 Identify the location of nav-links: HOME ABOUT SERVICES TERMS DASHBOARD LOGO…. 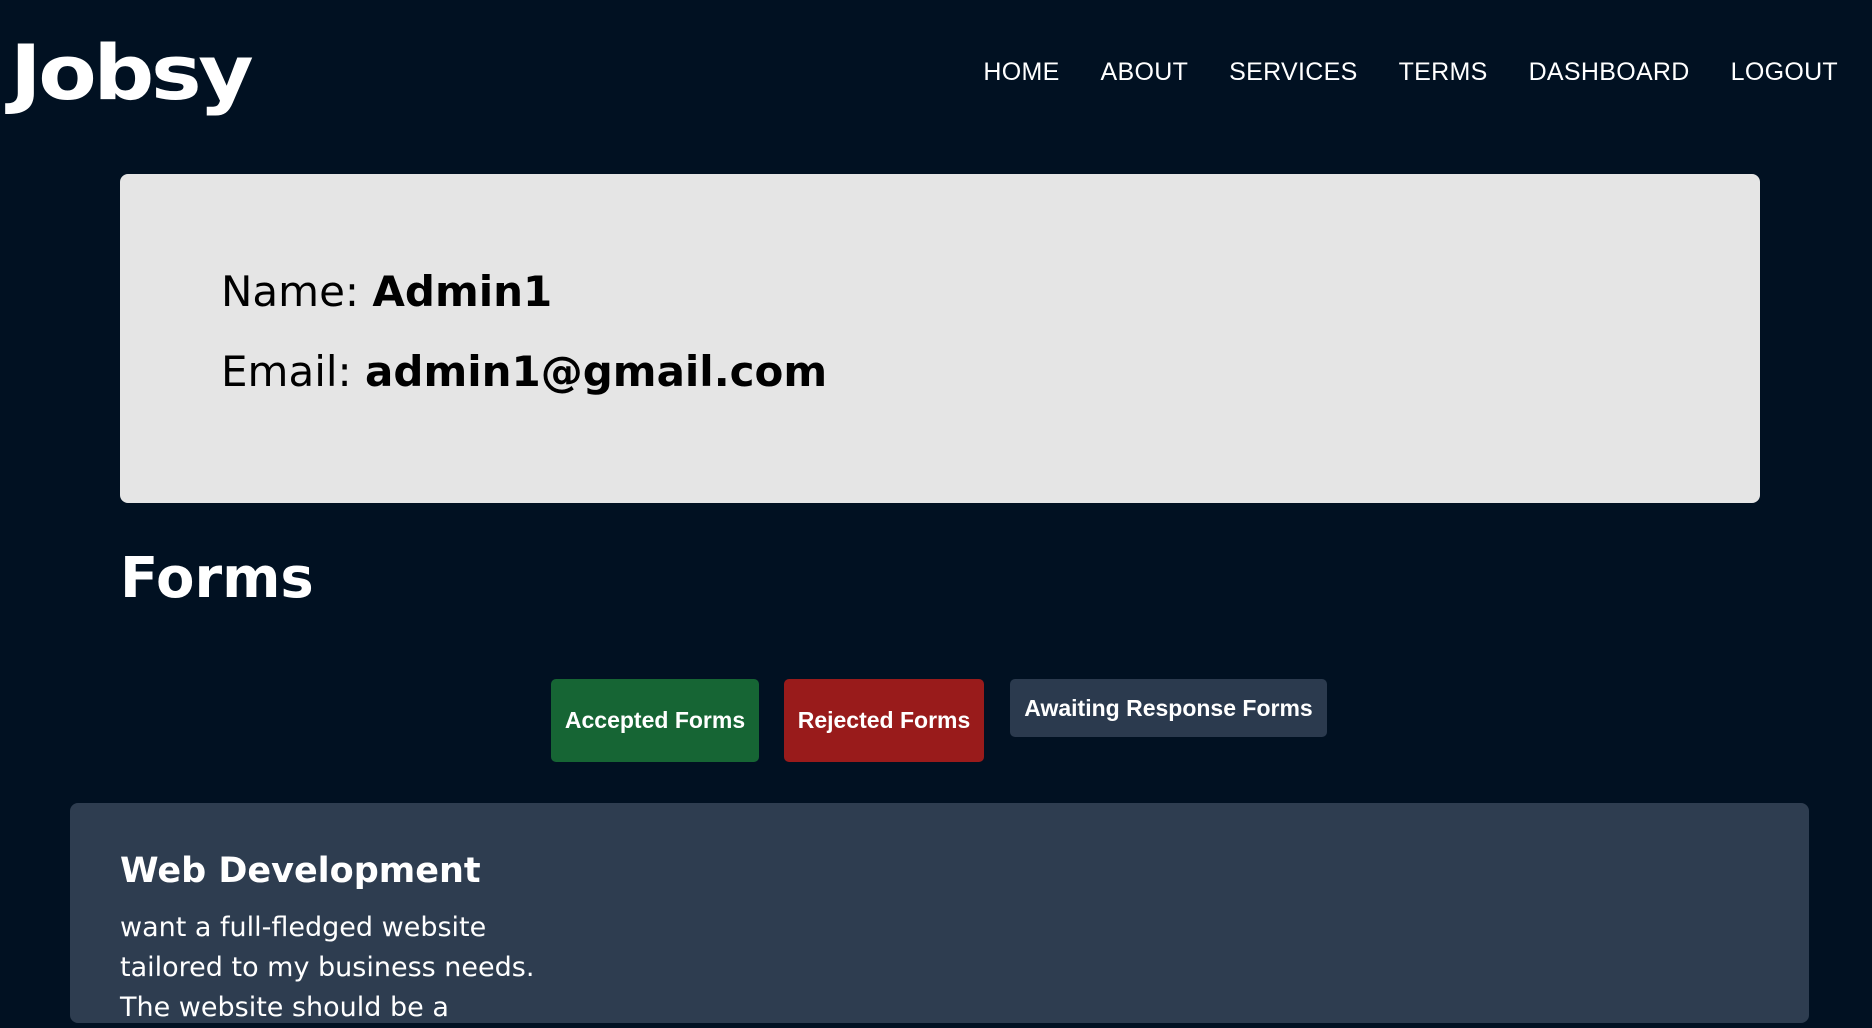
(1410, 72).